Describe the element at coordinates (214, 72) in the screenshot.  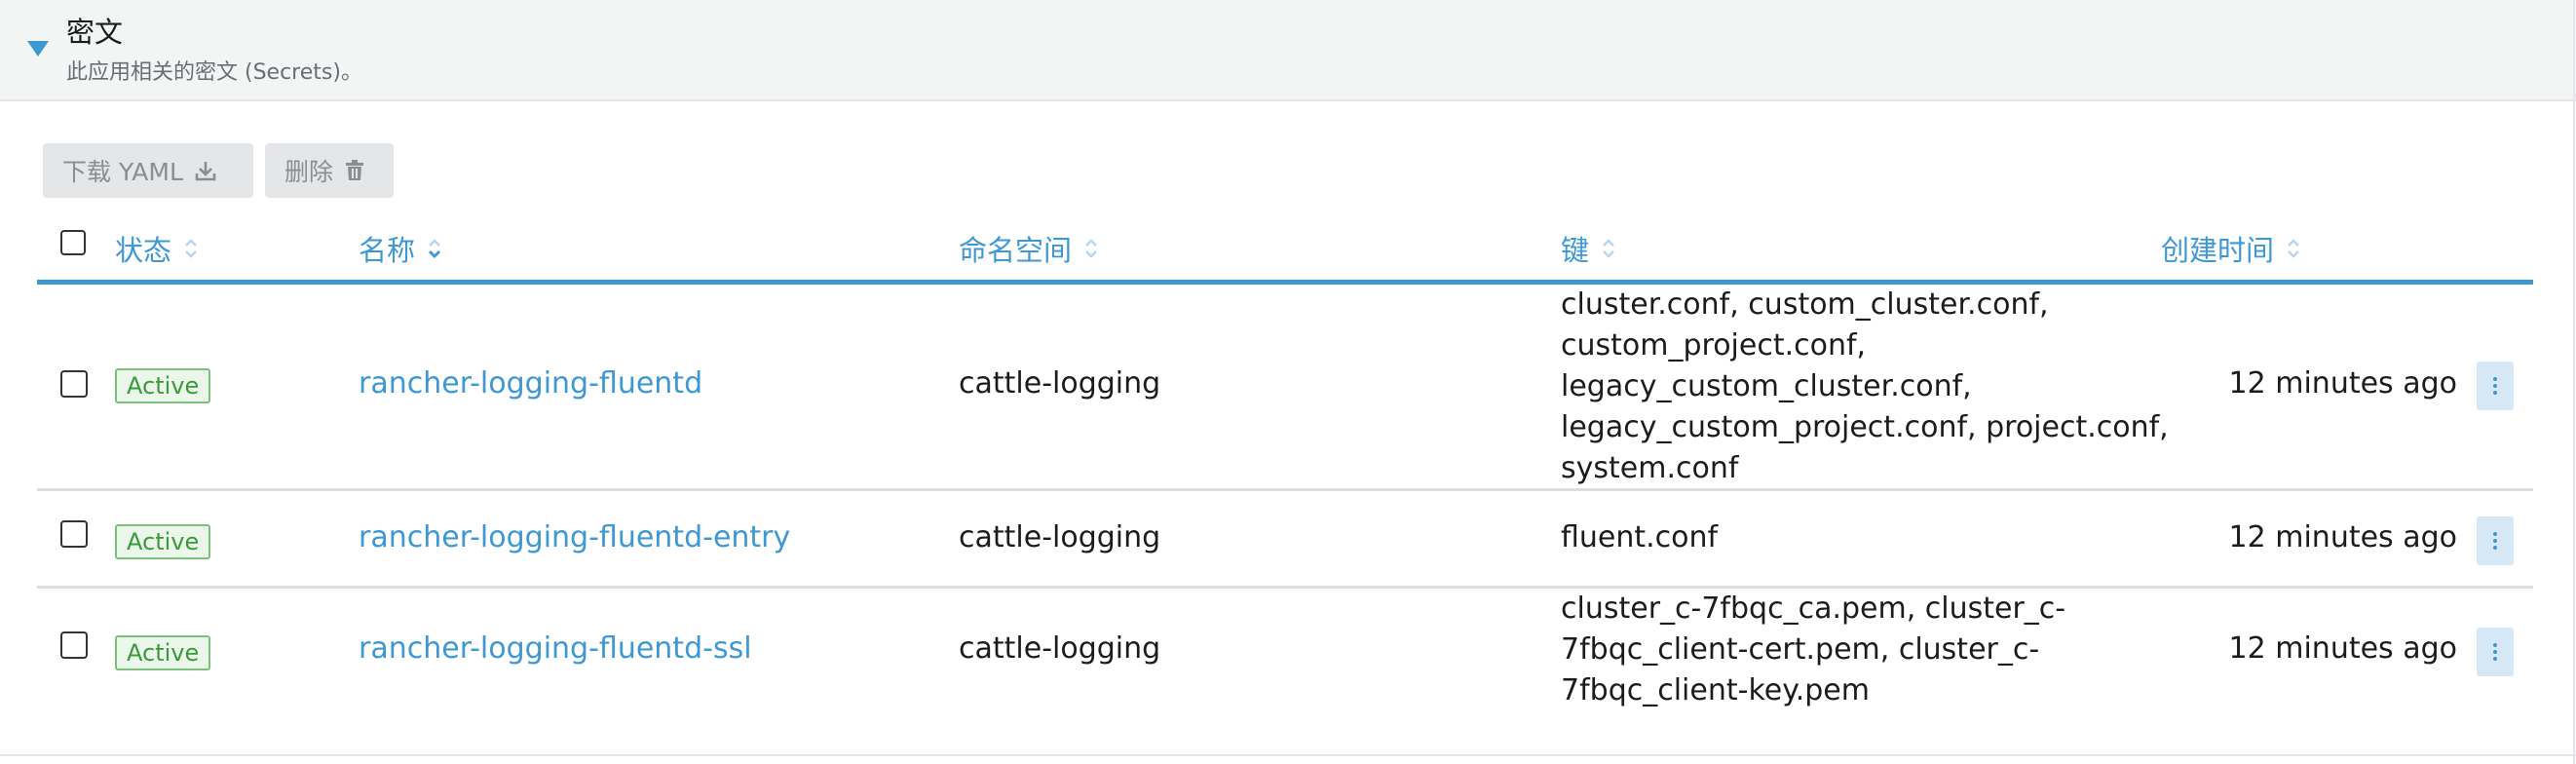
I see `section-subtitle: 此应用相关的密文 (Secrets)。` at that location.